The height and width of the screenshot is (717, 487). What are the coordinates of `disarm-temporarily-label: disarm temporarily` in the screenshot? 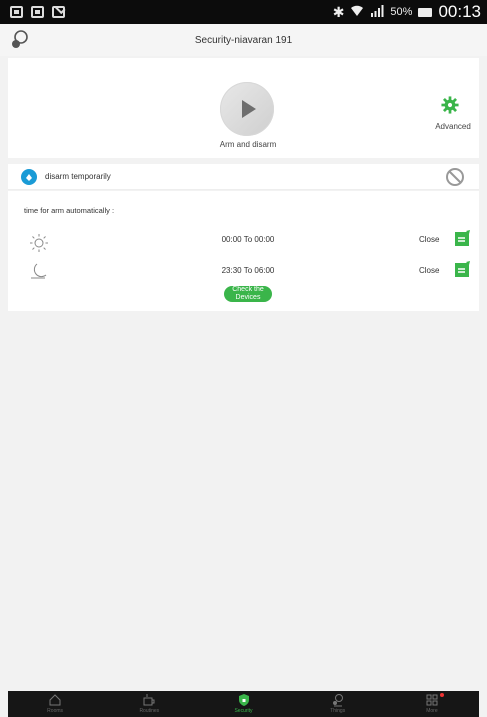 It's located at (78, 176).